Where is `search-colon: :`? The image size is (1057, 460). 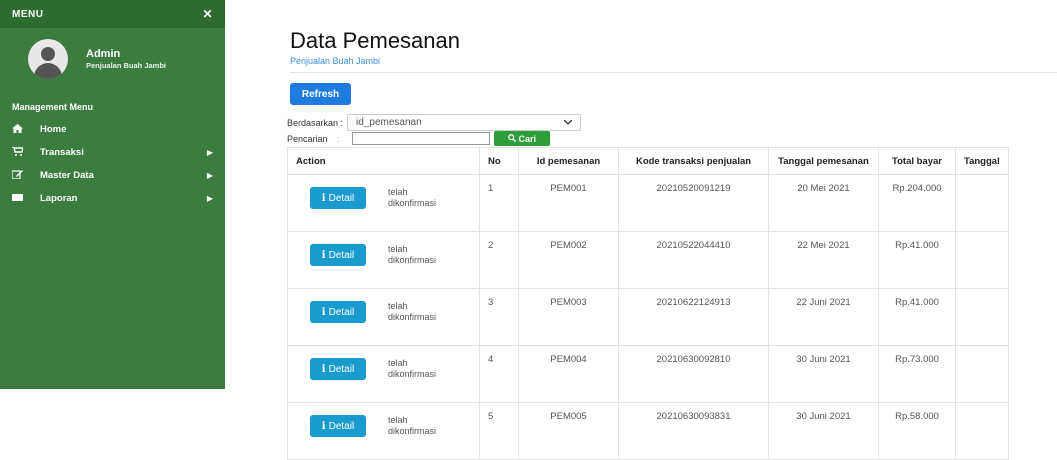 search-colon: : is located at coordinates (339, 138).